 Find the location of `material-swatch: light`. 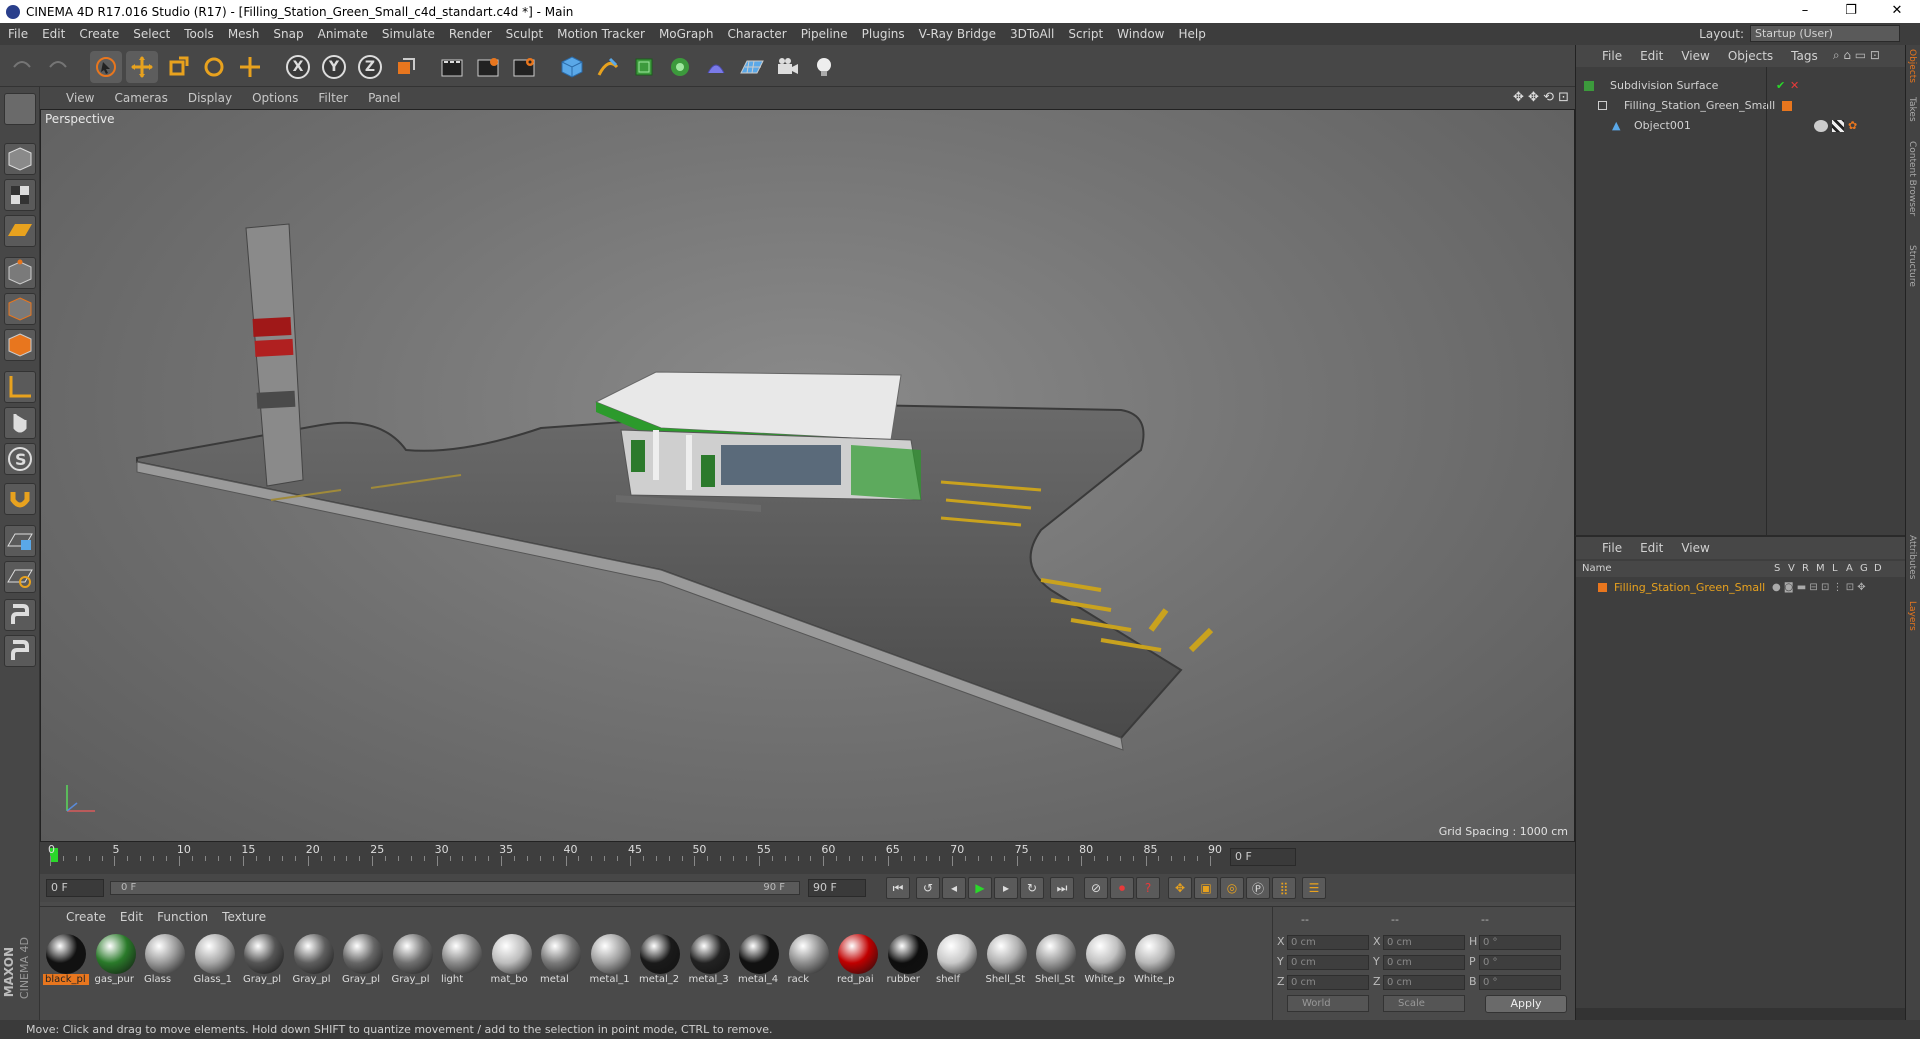

material-swatch: light is located at coordinates (462, 962).